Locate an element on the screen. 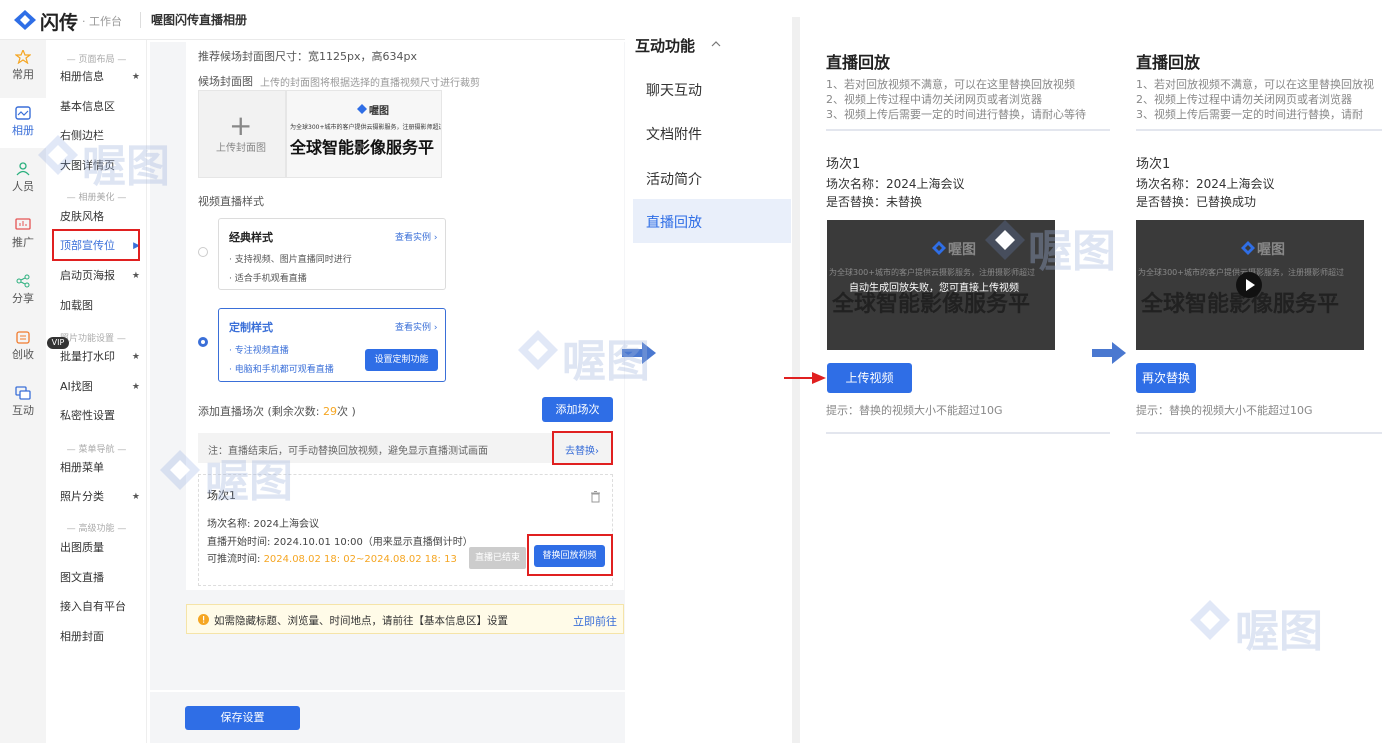 The height and width of the screenshot is (743, 1382). submenu-item: 相册信息 ★ is located at coordinates (100, 77).